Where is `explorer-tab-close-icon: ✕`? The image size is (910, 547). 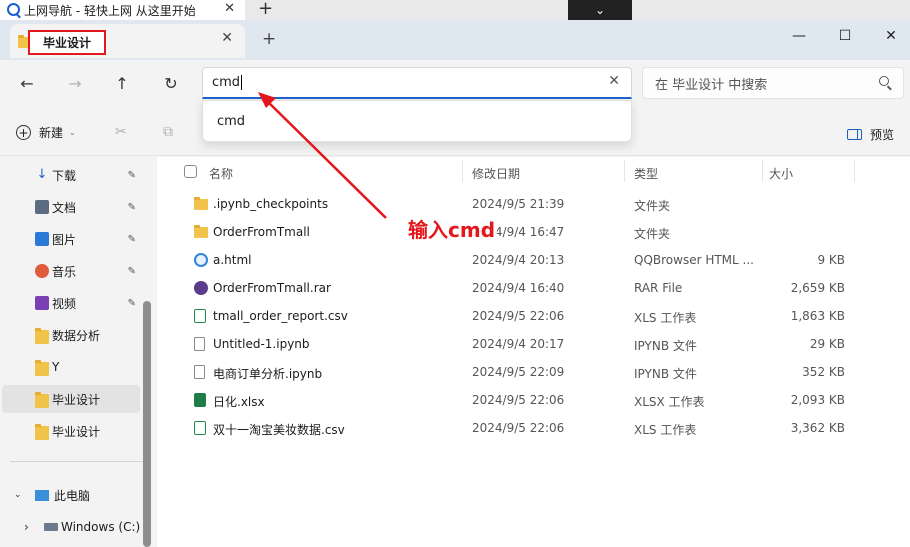
explorer-tab-close-icon: ✕ is located at coordinates (227, 38).